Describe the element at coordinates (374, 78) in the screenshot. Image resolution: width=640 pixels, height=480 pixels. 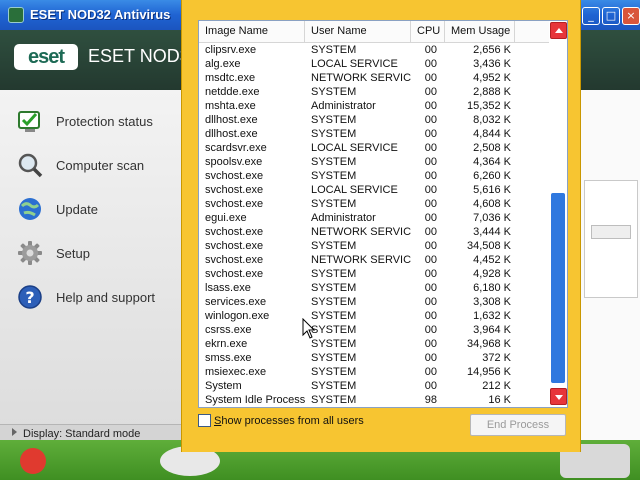
I see `table-row: msdtc.exe NETWORK SERVICE 00 4,952 K` at that location.